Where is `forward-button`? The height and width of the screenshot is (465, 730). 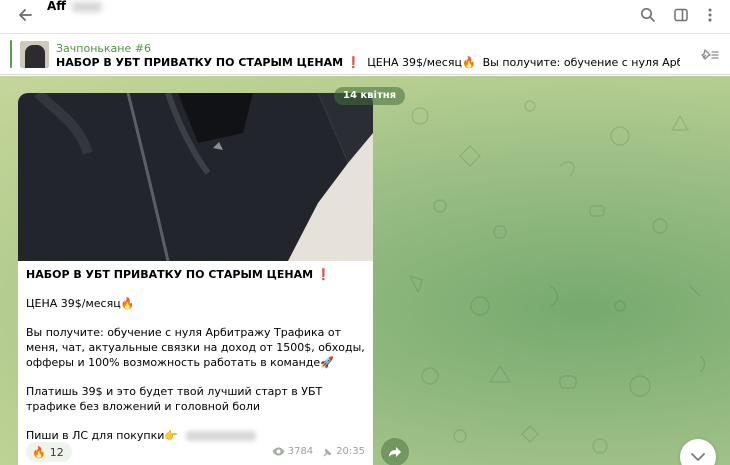 forward-button is located at coordinates (395, 451).